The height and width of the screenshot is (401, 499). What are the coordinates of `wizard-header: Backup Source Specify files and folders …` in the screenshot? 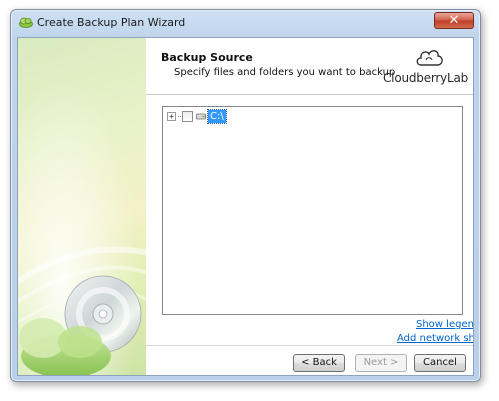 It's located at (309, 61).